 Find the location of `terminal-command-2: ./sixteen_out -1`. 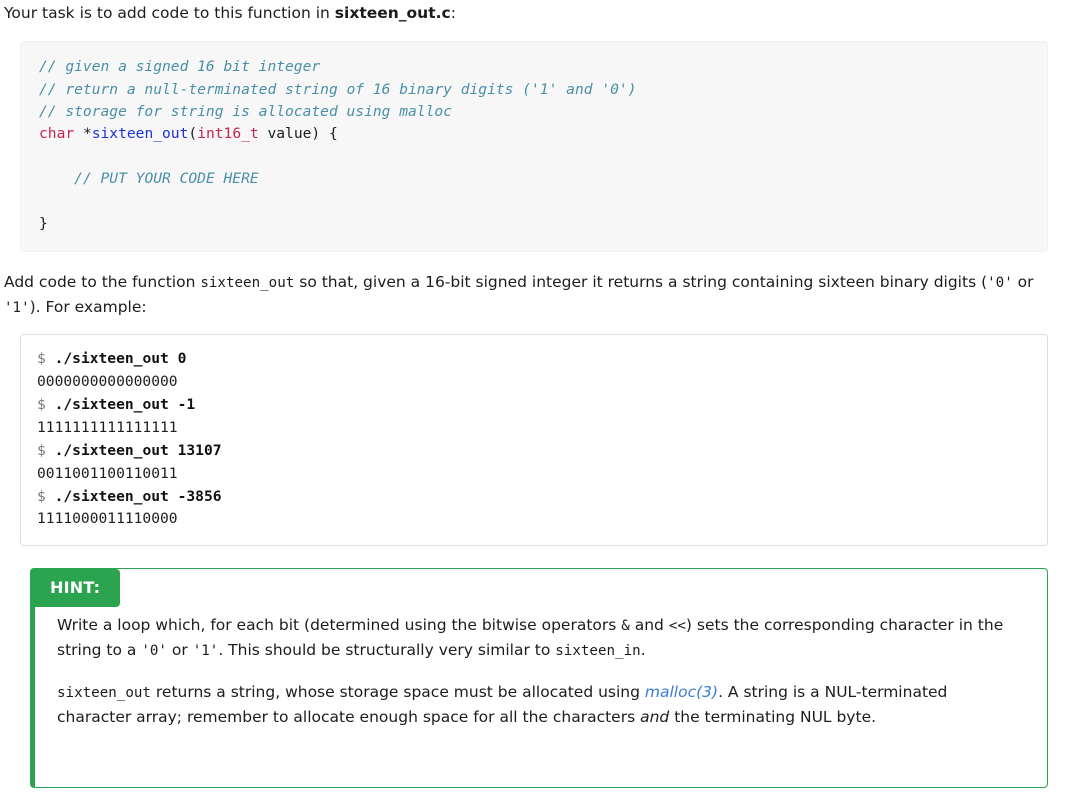

terminal-command-2: ./sixteen_out -1 is located at coordinates (125, 404).